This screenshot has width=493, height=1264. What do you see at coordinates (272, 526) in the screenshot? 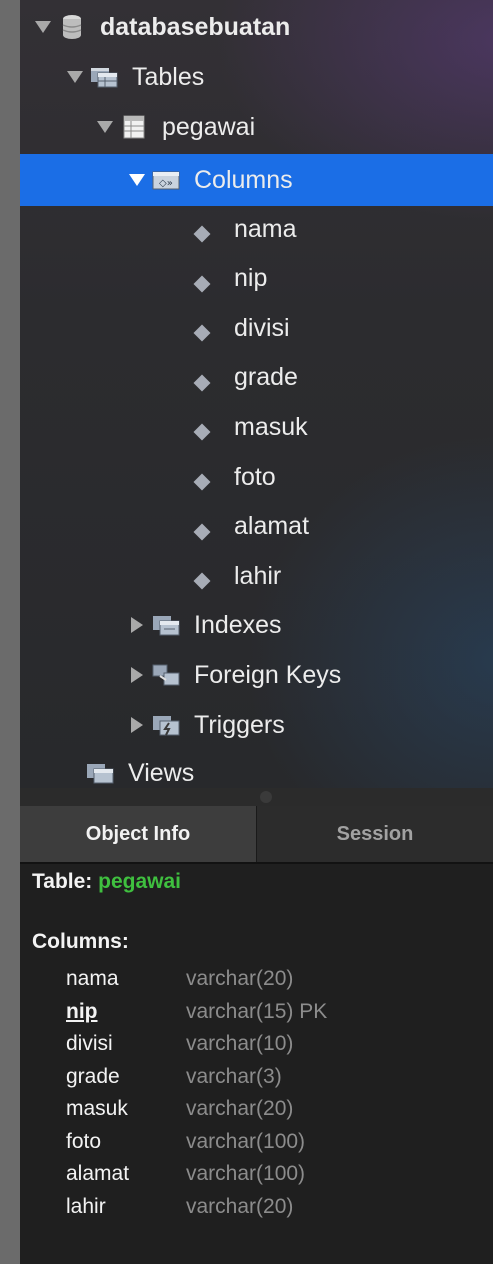
I see `column-name: alamat` at bounding box center [272, 526].